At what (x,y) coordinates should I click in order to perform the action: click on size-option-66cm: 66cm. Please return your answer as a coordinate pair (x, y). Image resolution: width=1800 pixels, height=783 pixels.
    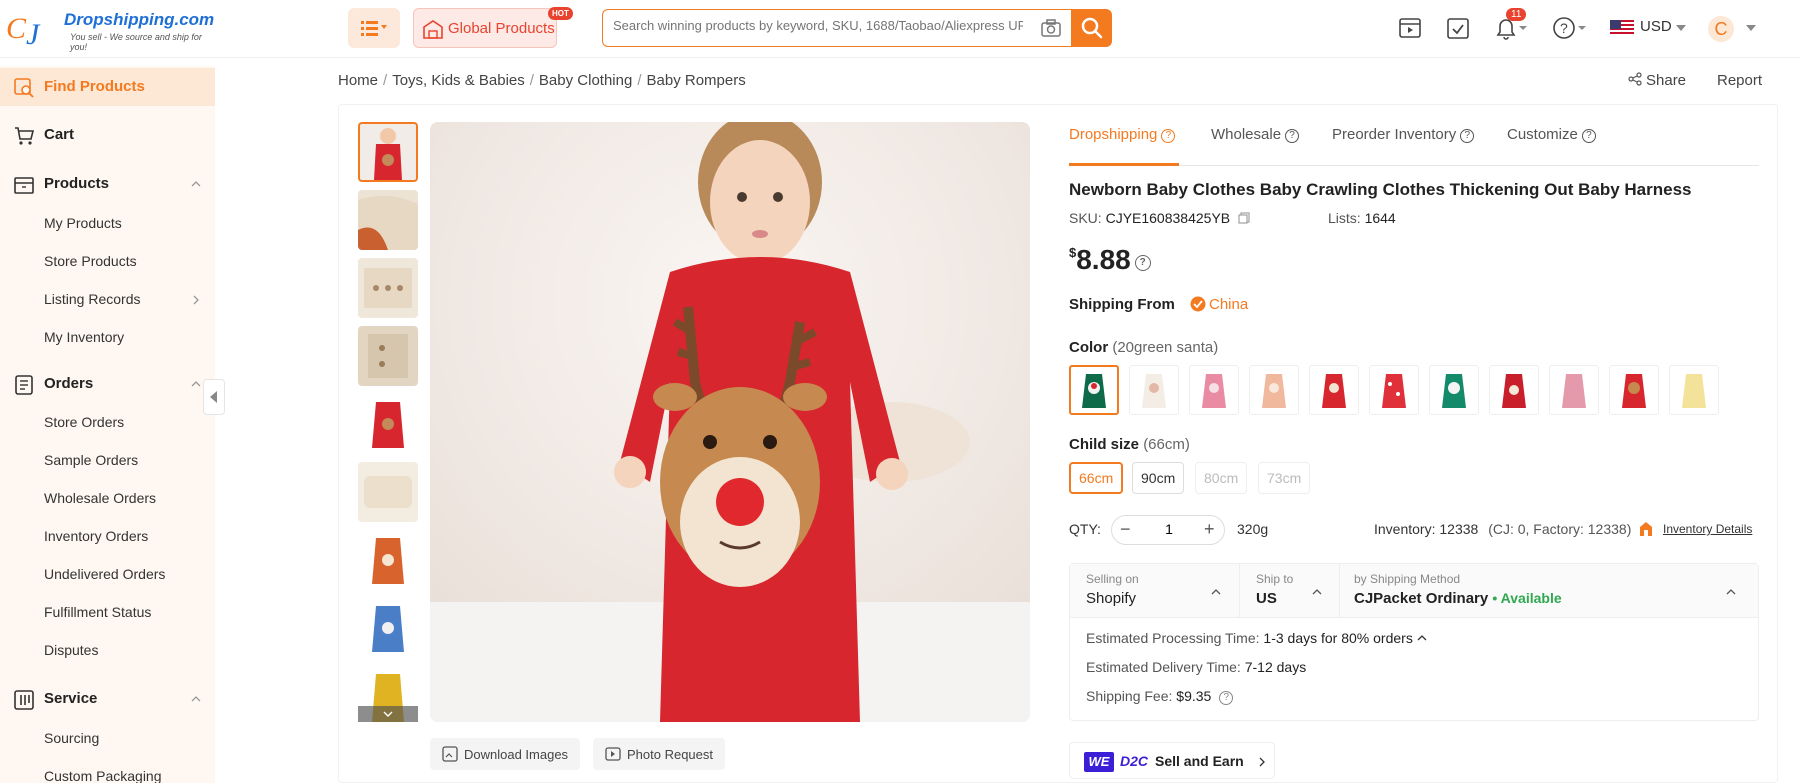
    Looking at the image, I should click on (1096, 478).